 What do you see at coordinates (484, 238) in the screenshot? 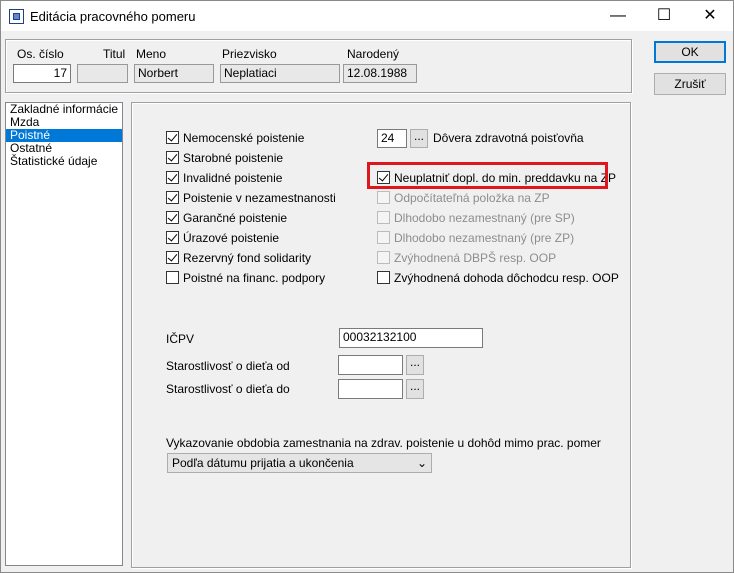
I see `checkbox-label: Dlhodobo nezamestnaný (pre ZP)` at bounding box center [484, 238].